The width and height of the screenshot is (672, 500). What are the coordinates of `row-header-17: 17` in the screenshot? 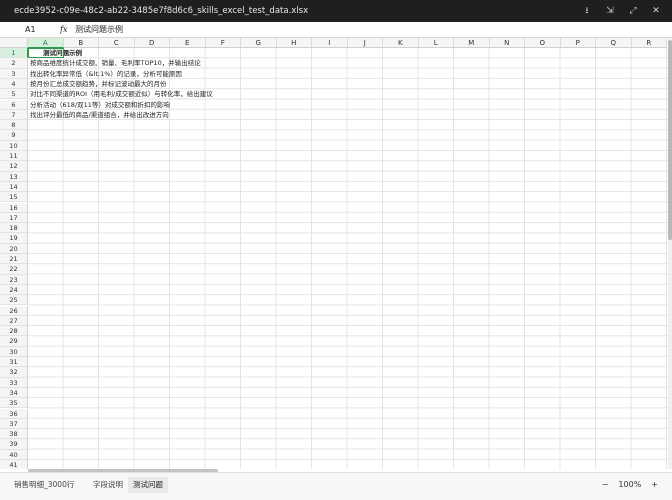 It's located at (14, 218).